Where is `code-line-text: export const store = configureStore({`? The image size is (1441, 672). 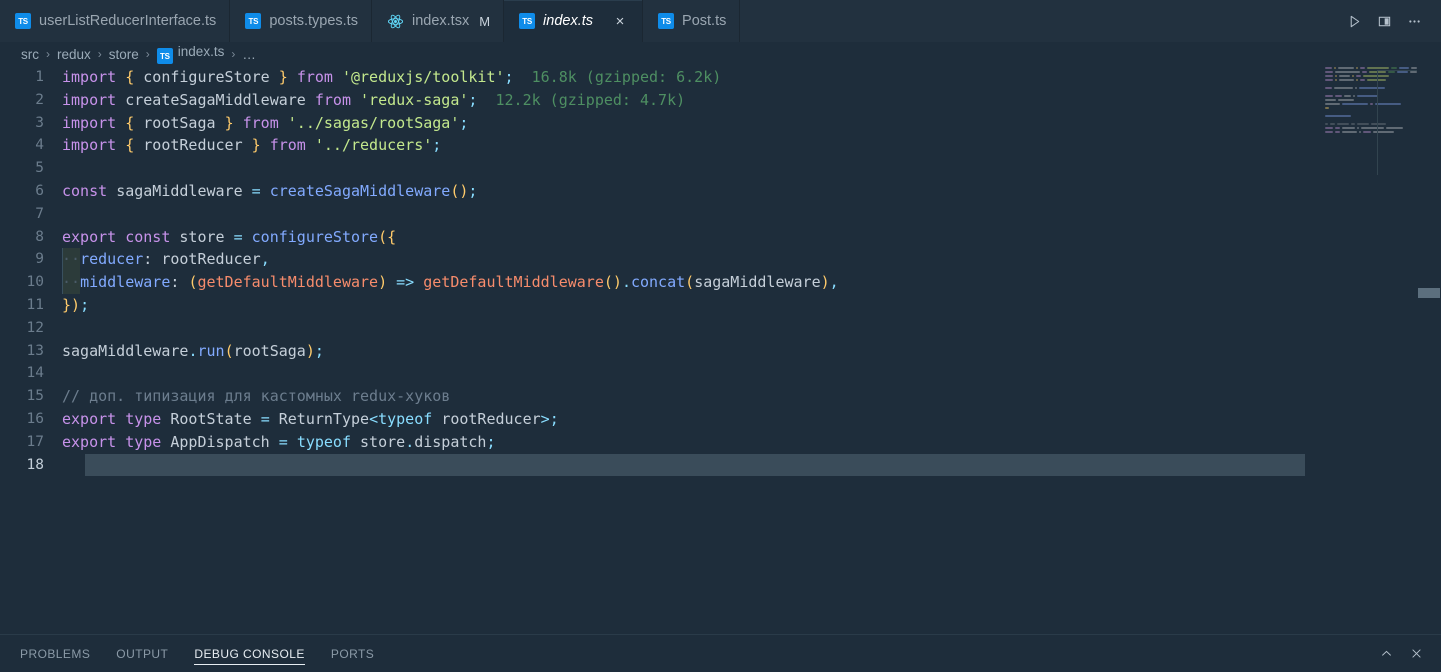
code-line-text: export const store = configureStore({ is located at coordinates (229, 237).